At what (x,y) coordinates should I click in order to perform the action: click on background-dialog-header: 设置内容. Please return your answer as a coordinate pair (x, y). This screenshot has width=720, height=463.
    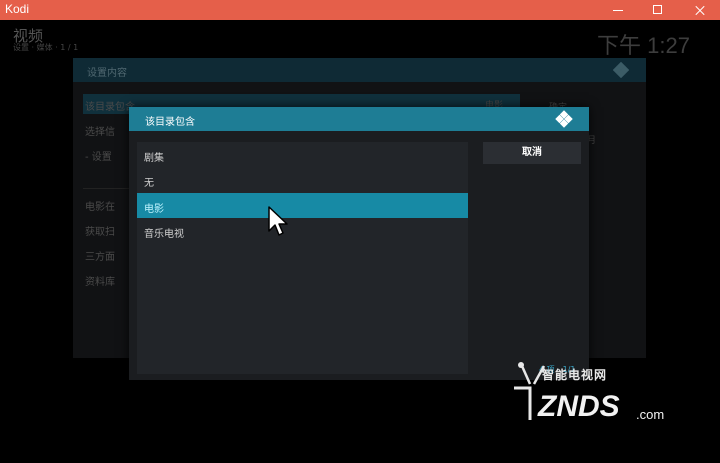
    Looking at the image, I should click on (359, 70).